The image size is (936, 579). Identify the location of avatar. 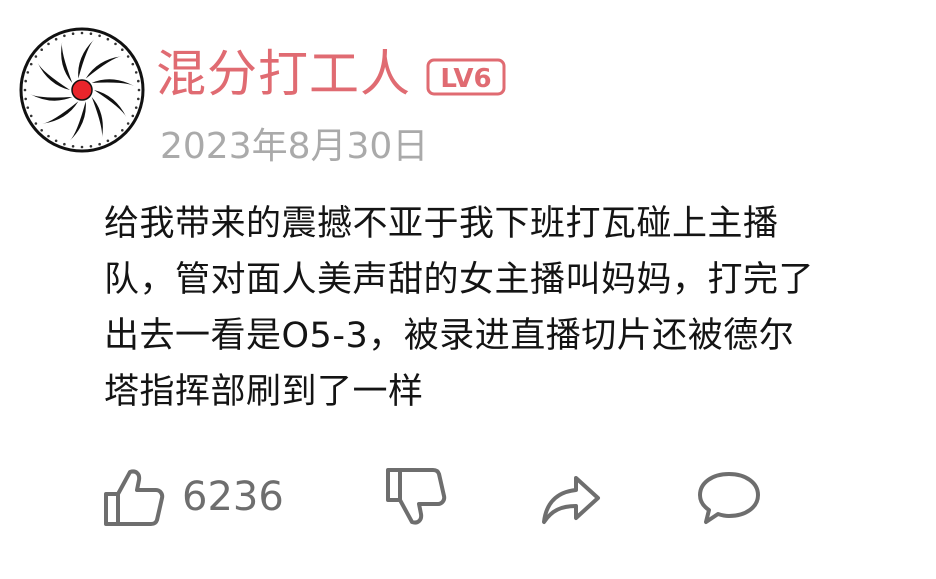
(82, 90).